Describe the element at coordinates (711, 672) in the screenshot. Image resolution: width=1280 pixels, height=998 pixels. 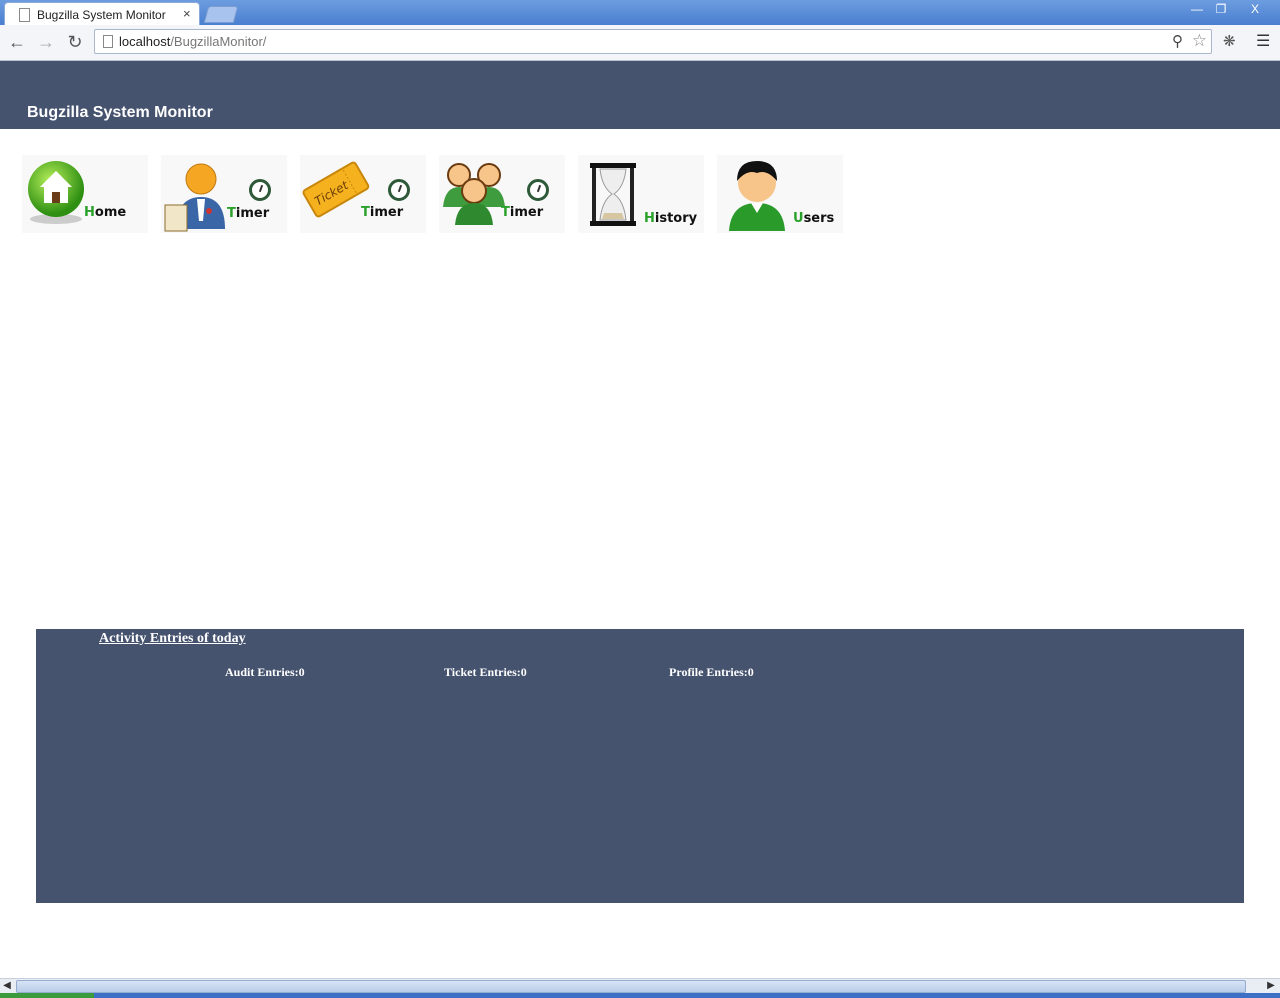
I see `profile-entries-count: Profile Entries:0` at that location.